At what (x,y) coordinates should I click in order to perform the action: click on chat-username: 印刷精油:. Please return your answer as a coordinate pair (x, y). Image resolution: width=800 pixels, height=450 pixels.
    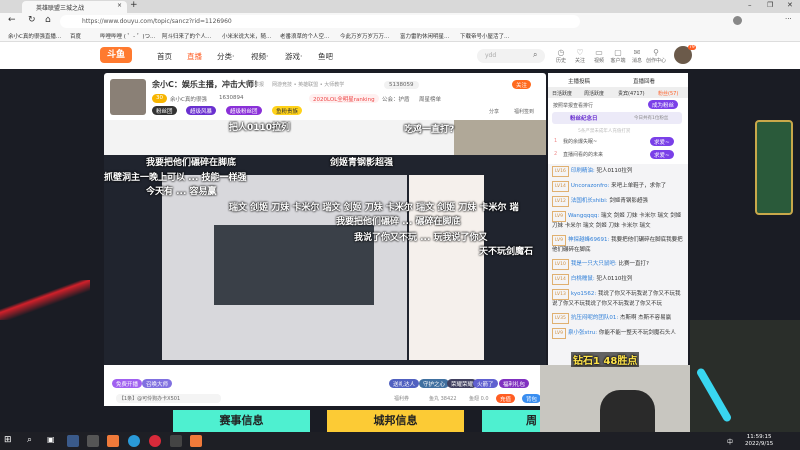
    Looking at the image, I should click on (583, 171).